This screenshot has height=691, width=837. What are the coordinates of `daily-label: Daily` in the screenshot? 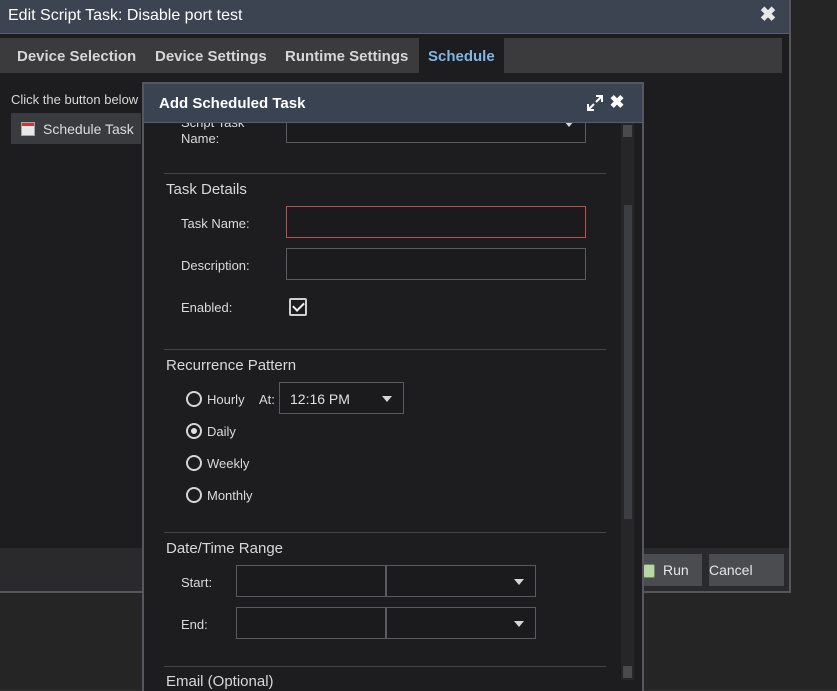 It's located at (221, 431).